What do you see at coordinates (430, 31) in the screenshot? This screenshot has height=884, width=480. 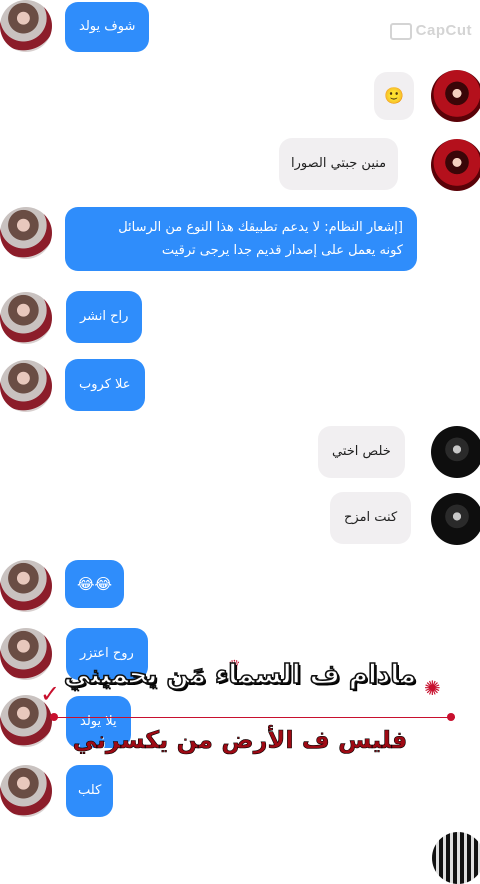 I see `watermark: CapCut` at bounding box center [430, 31].